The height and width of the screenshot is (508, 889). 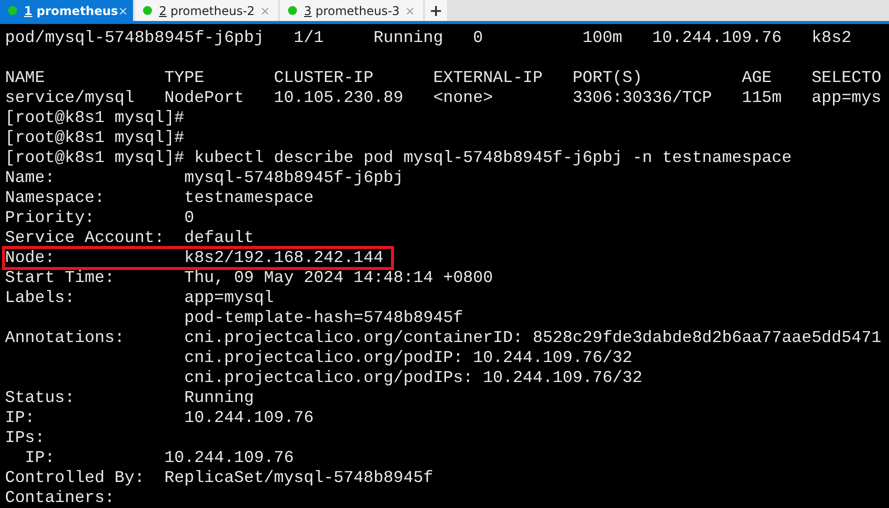 What do you see at coordinates (443, 78) in the screenshot?
I see `terminal-line: NAME TYPE CLUSTER-IP EXTERNAL-IP PORT(S) AGE SELECTO` at bounding box center [443, 78].